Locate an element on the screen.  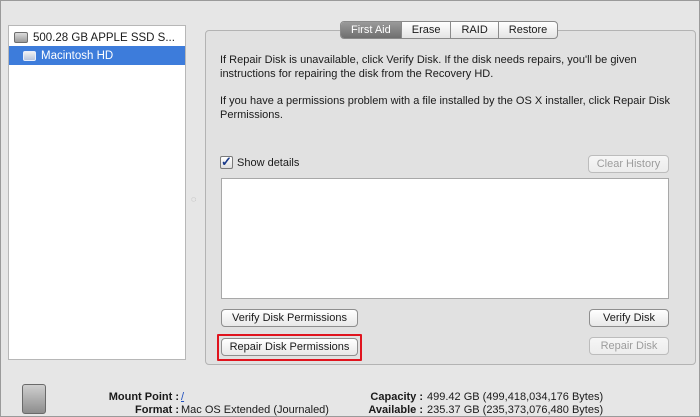
tab-erase: Erase is located at coordinates (427, 30).